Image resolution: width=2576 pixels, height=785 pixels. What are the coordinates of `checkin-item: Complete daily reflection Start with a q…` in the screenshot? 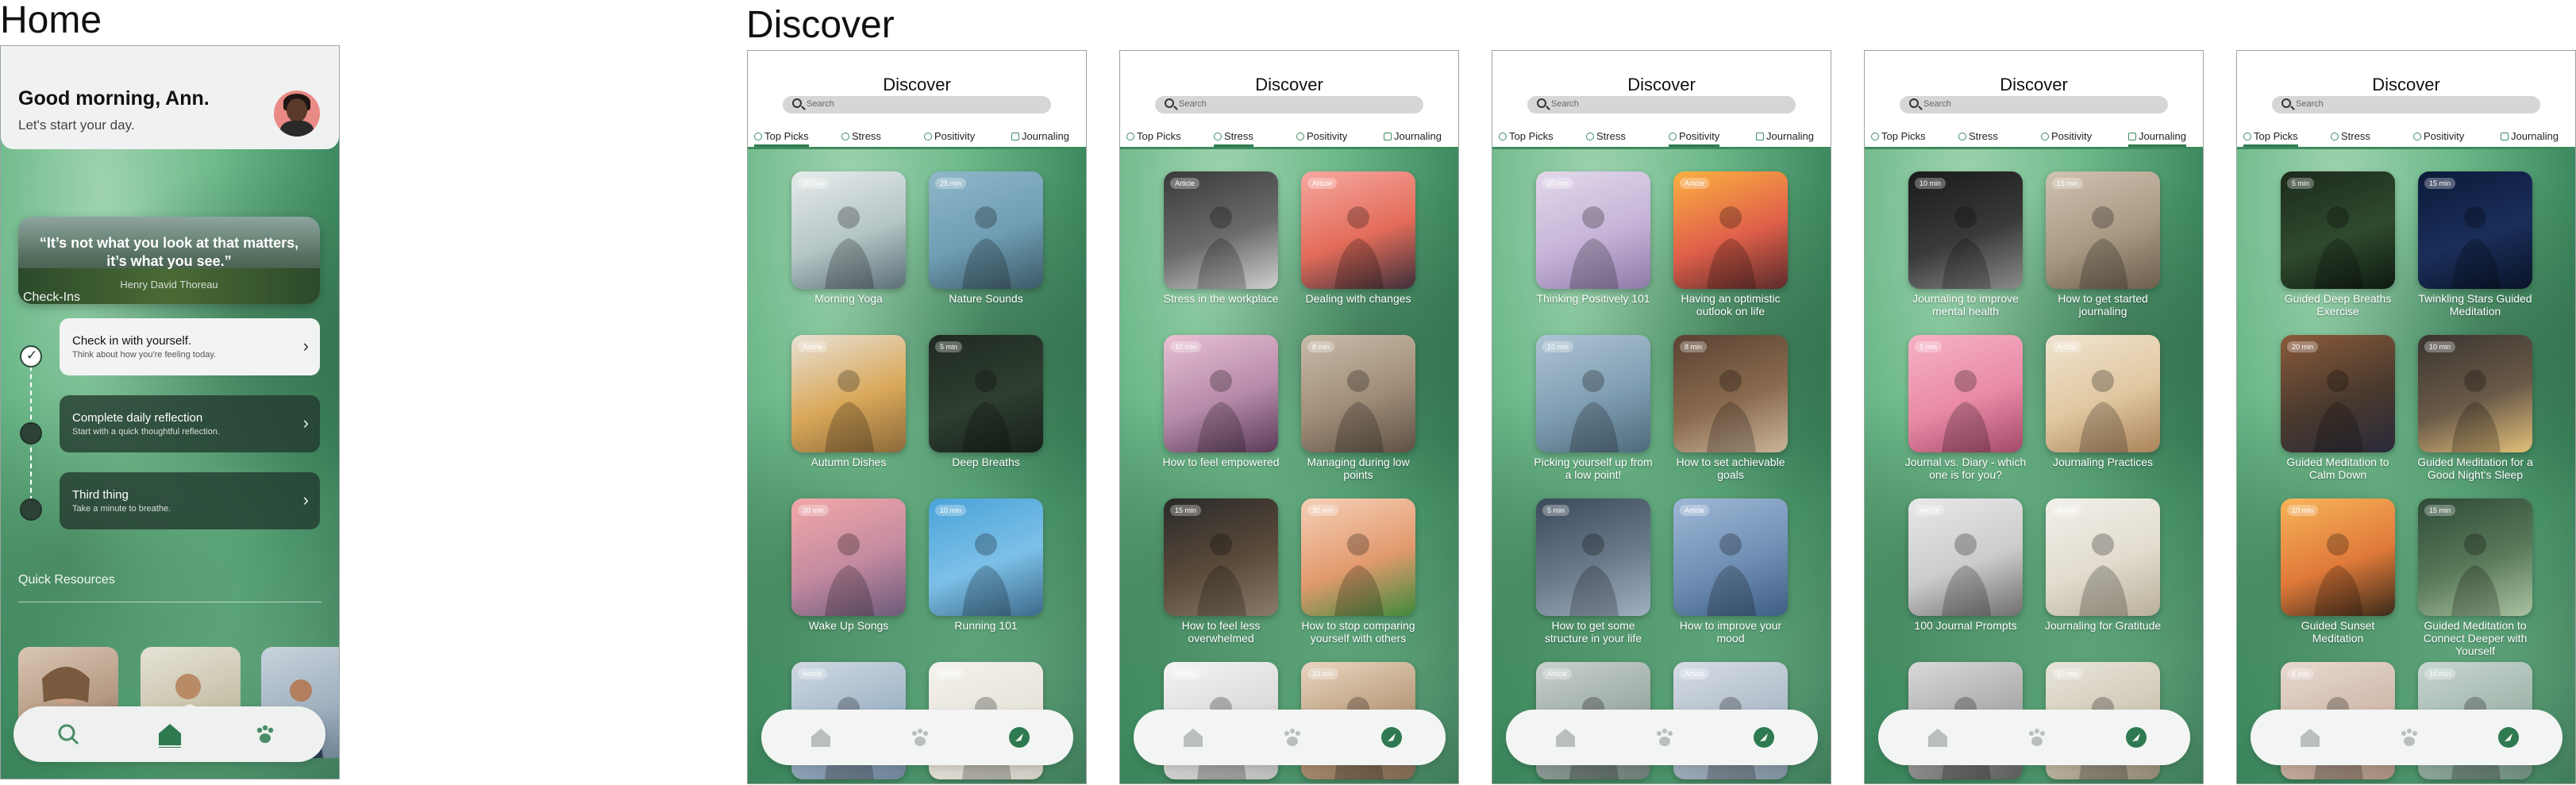 It's located at (190, 423).